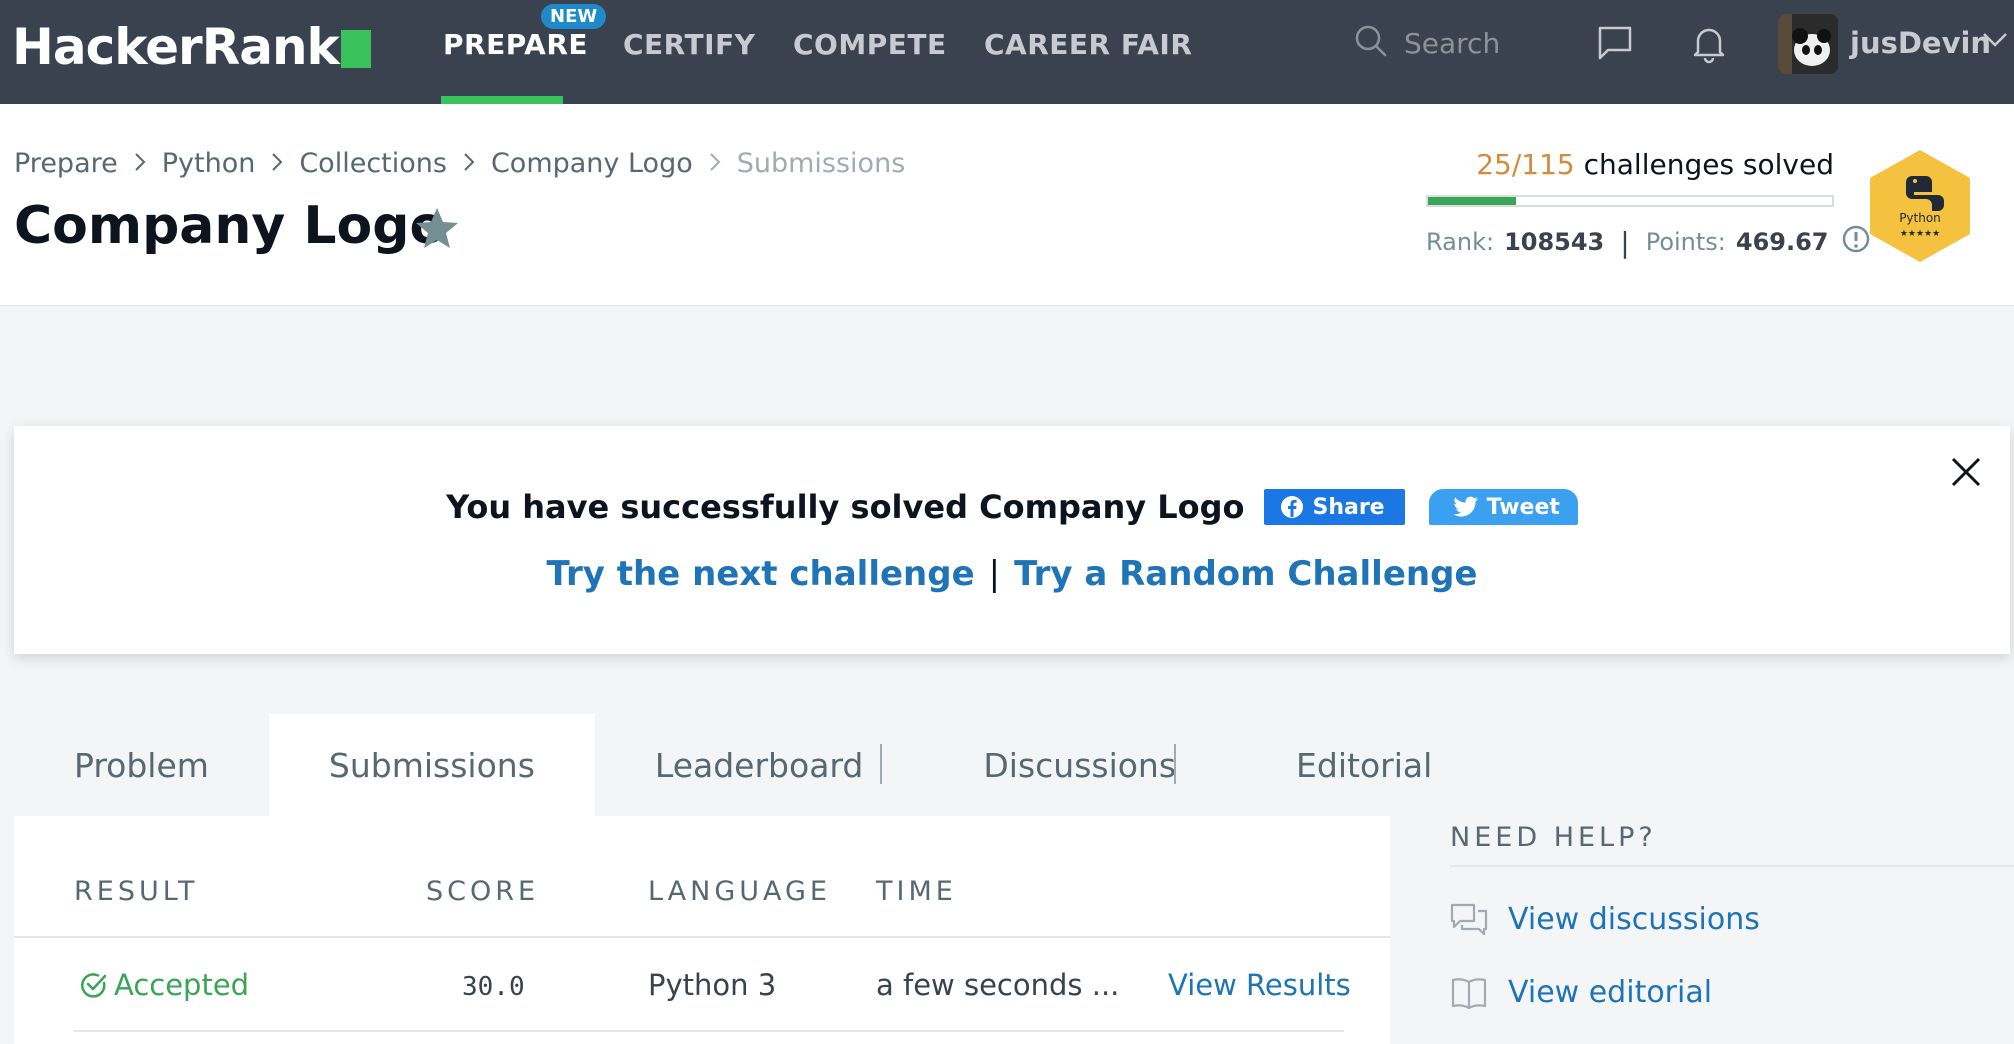  Describe the element at coordinates (230, 226) in the screenshot. I see `page-title: Company Logo` at that location.